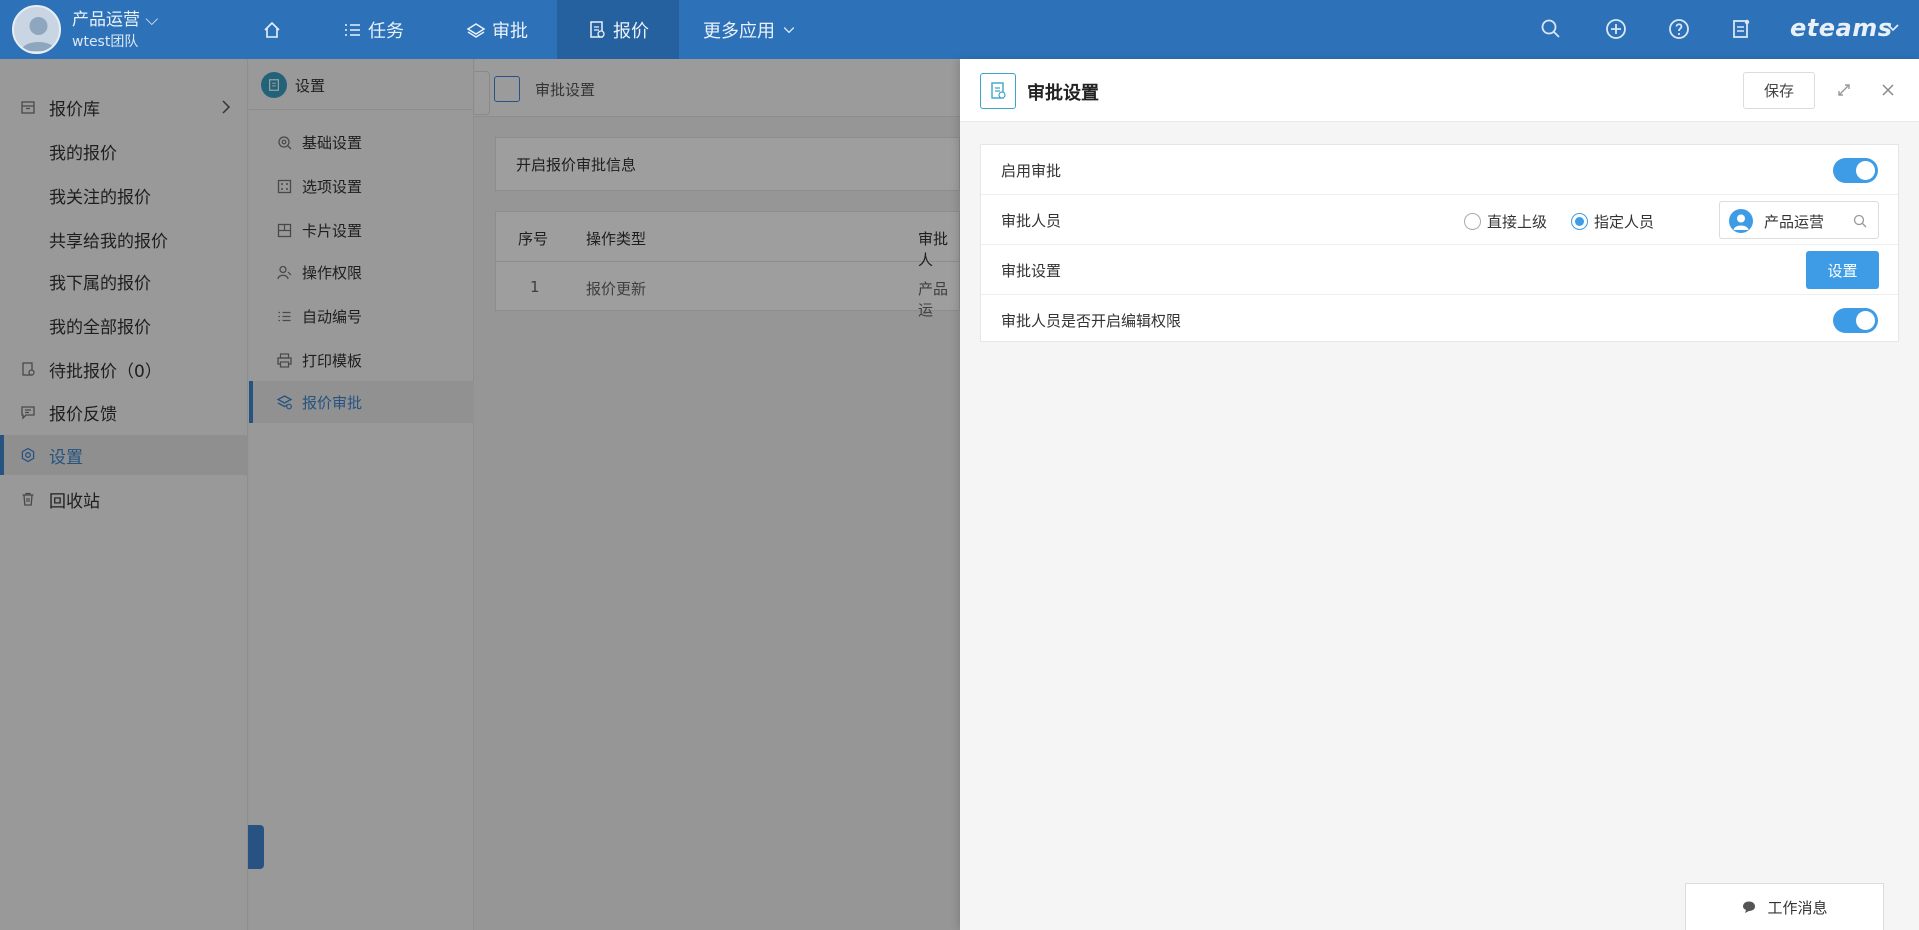 Image resolution: width=1919 pixels, height=930 pixels. Describe the element at coordinates (1063, 93) in the screenshot. I see `drawer-title: 审批设置` at that location.